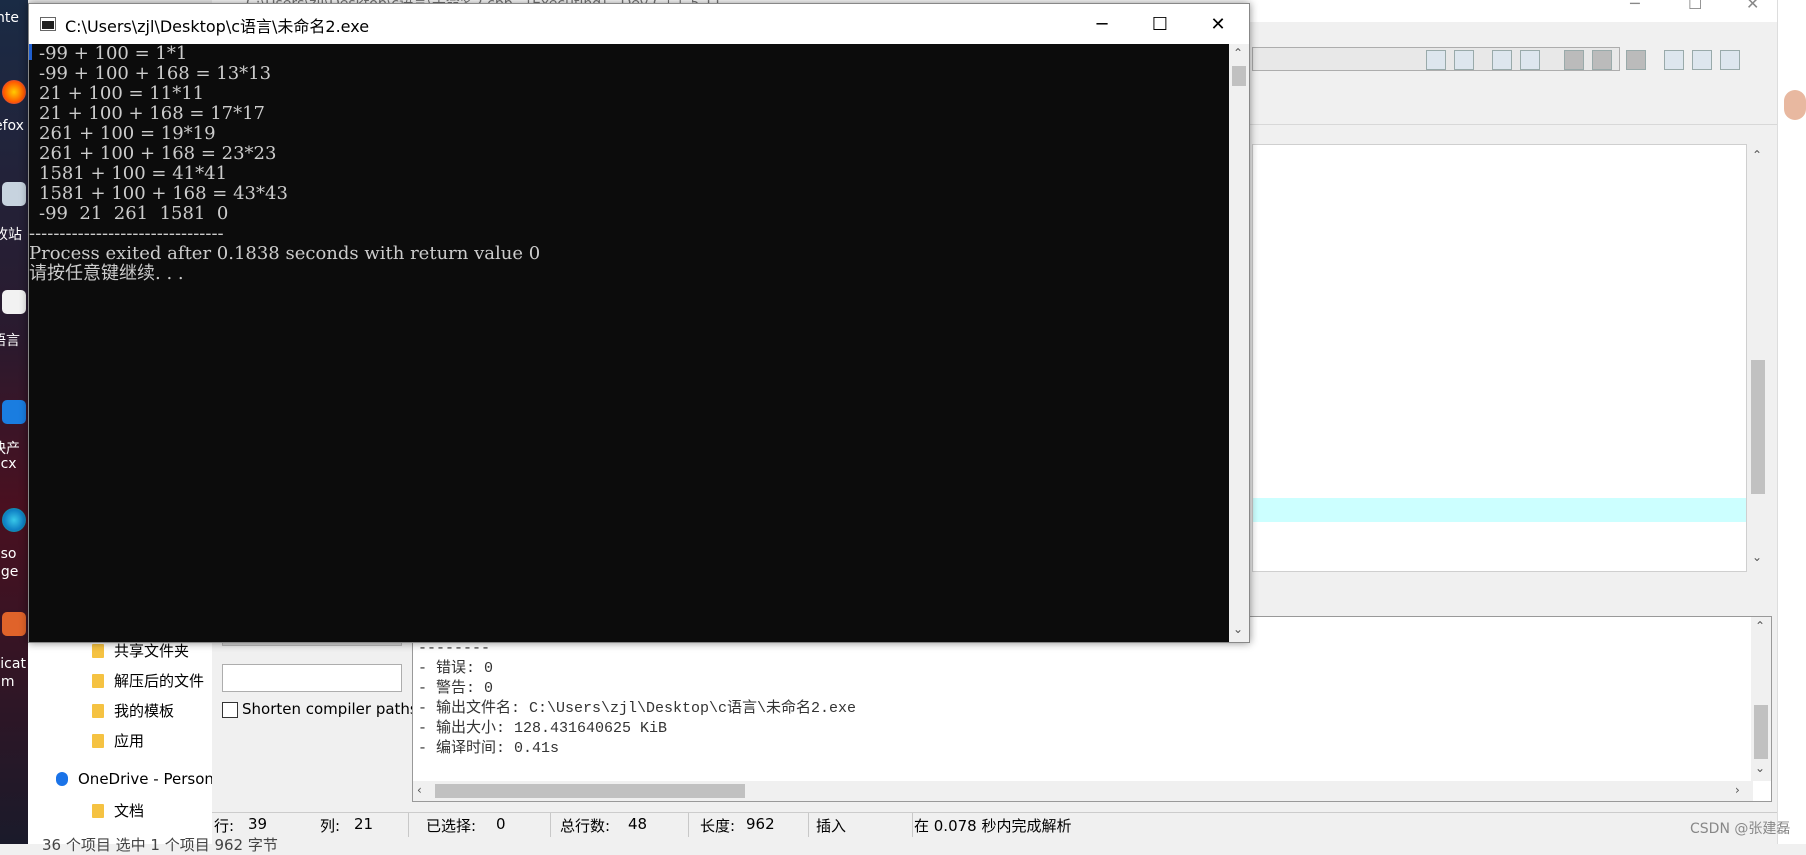 This screenshot has width=1806, height=855. What do you see at coordinates (140, 650) in the screenshot?
I see `tree-item: 共享文件夹` at bounding box center [140, 650].